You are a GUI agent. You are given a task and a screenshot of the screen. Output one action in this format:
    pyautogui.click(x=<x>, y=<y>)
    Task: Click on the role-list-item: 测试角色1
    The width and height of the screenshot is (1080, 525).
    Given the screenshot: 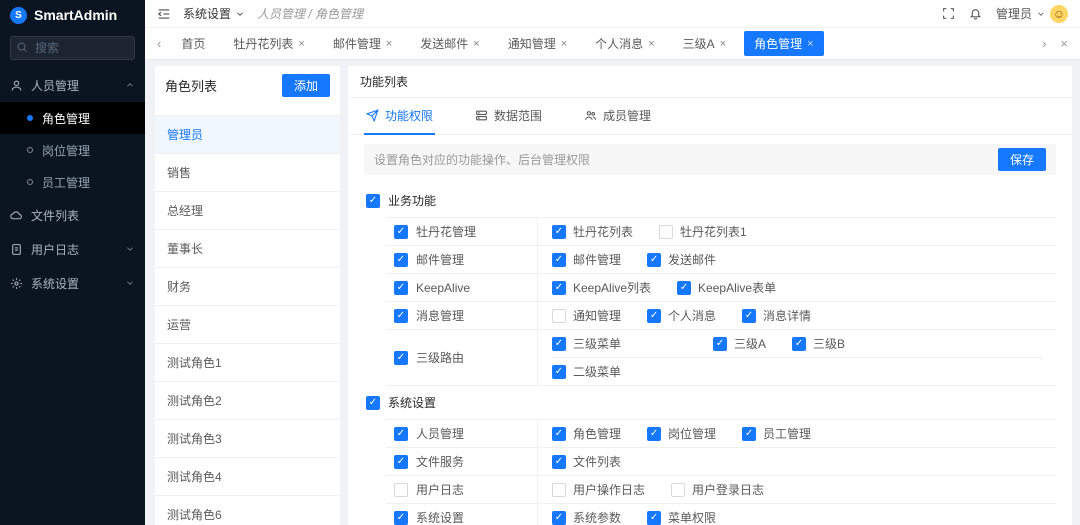 What is the action you would take?
    pyautogui.click(x=247, y=362)
    